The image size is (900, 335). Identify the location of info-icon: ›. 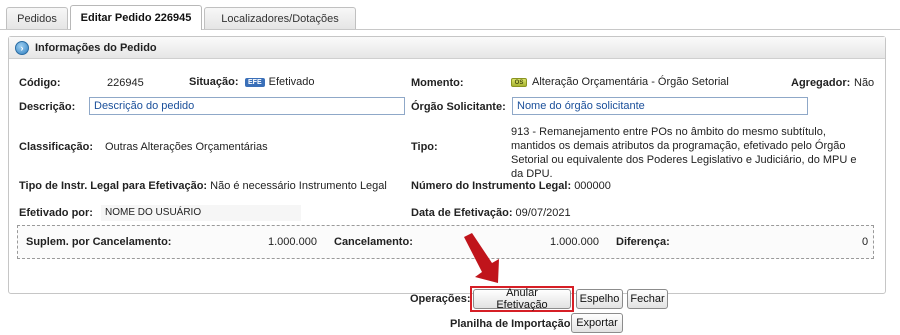
(22, 47).